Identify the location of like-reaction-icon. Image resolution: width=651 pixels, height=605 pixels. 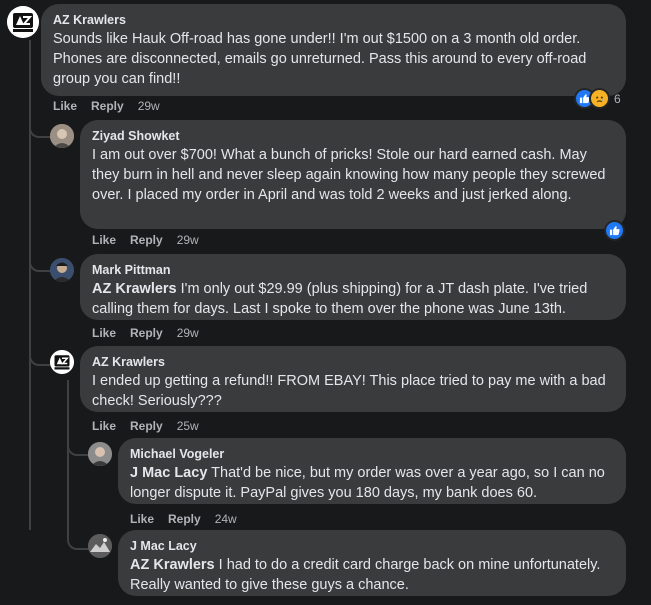
(614, 230).